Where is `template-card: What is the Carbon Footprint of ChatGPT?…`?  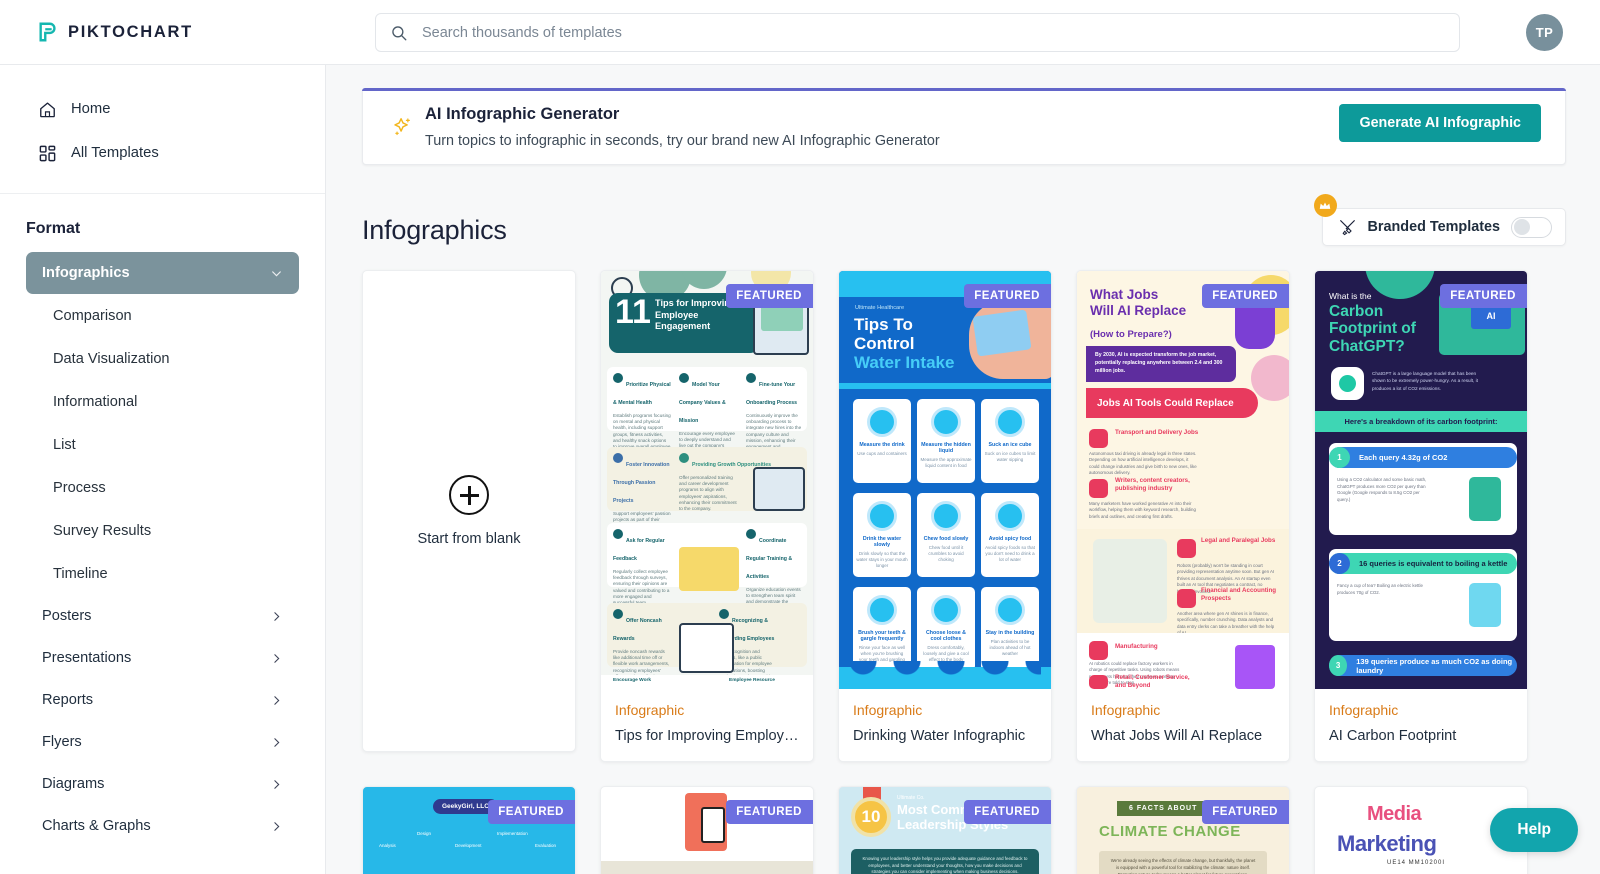
template-card: What is the Carbon Footprint of ChatGPT?… is located at coordinates (1421, 516).